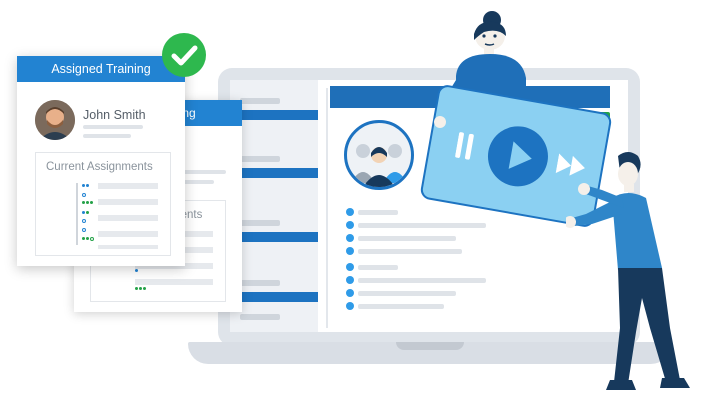  What do you see at coordinates (327, 208) in the screenshot?
I see `screen-divider` at bounding box center [327, 208].